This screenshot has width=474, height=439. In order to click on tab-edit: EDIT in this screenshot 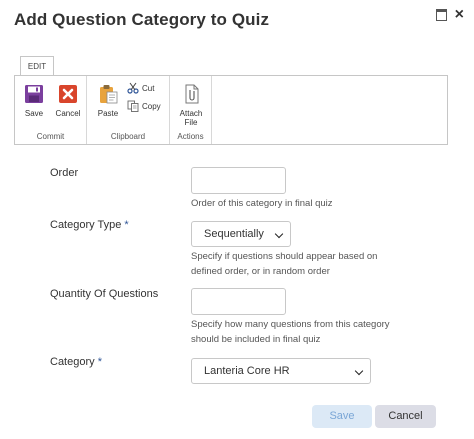, I will do `click(37, 65)`.